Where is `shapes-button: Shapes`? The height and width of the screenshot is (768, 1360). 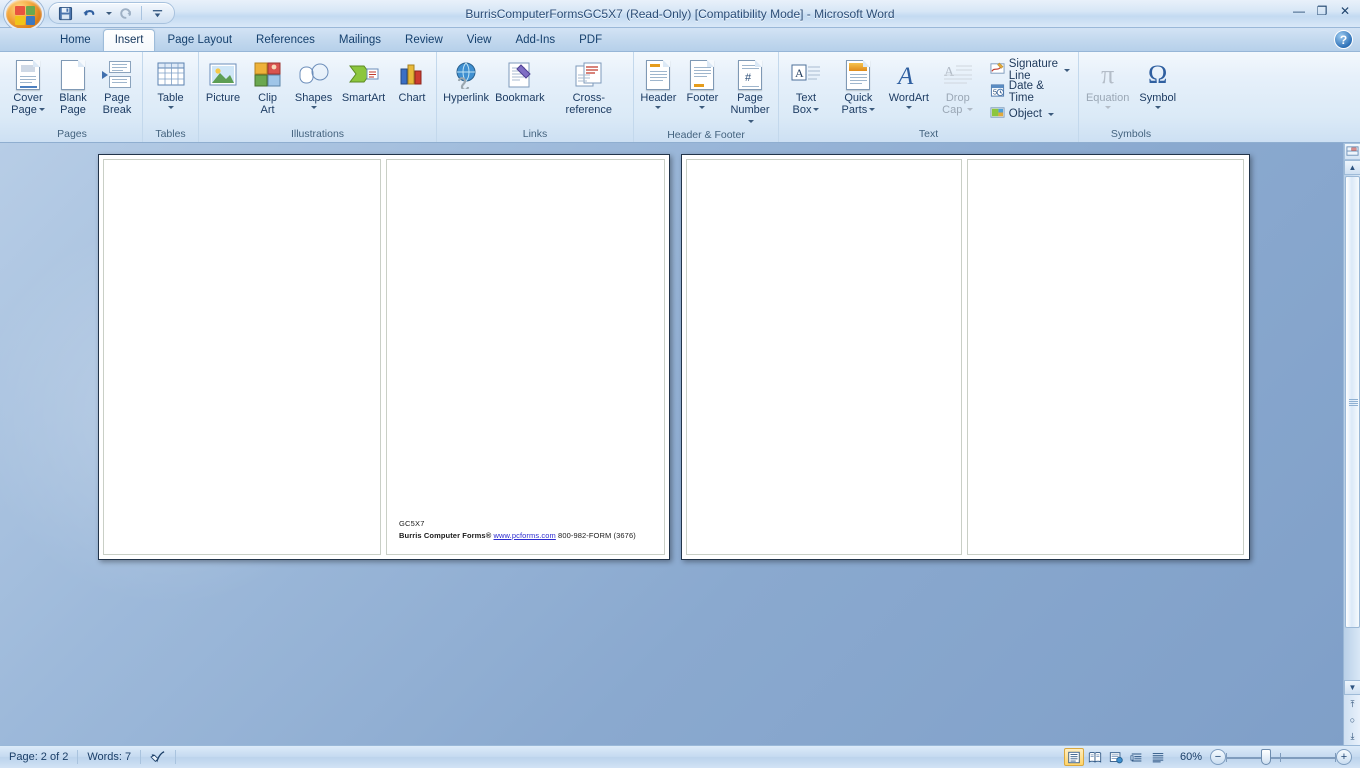 shapes-button: Shapes is located at coordinates (313, 83).